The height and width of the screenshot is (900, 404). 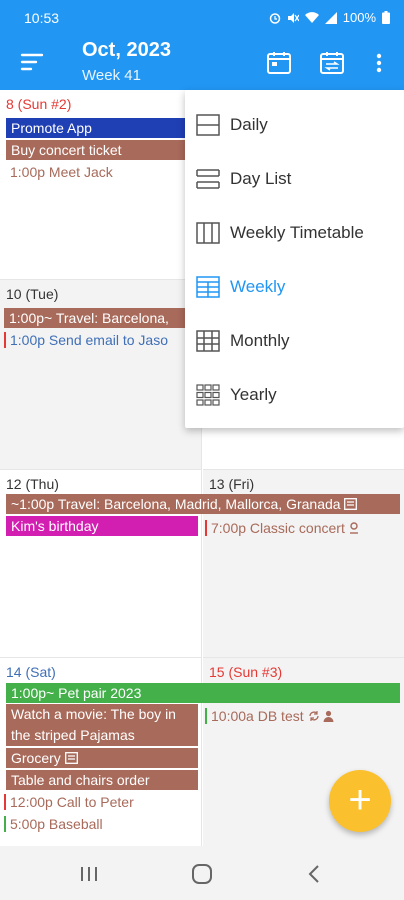 I want to click on event-classic-concert: 7:00p Classic concert, so click(x=303, y=528).